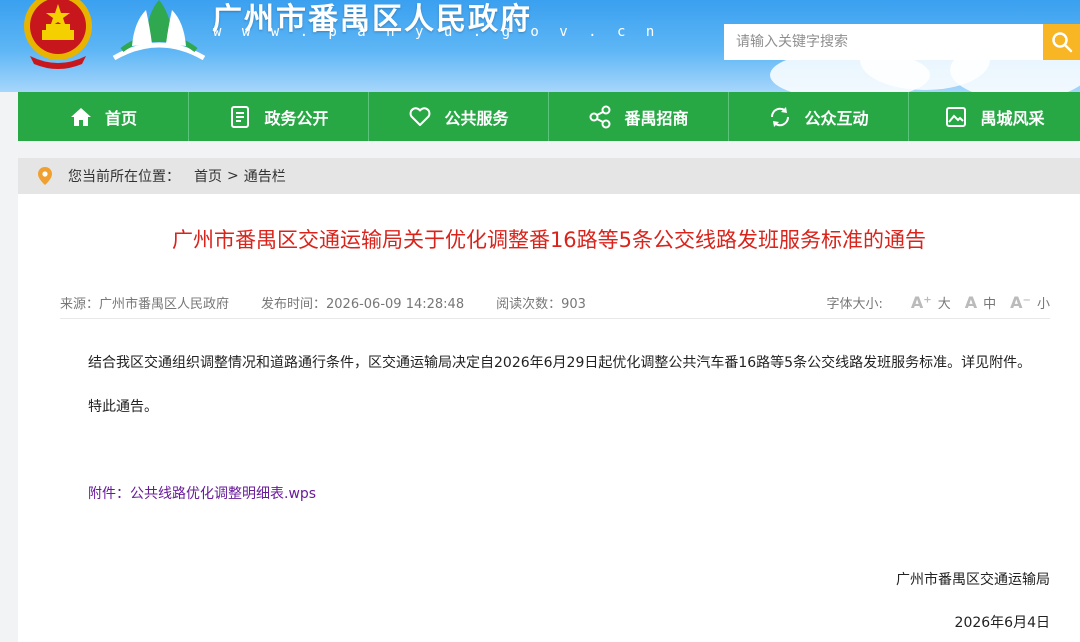 This screenshot has height=642, width=1080. What do you see at coordinates (956, 117) in the screenshot?
I see `image-icon` at bounding box center [956, 117].